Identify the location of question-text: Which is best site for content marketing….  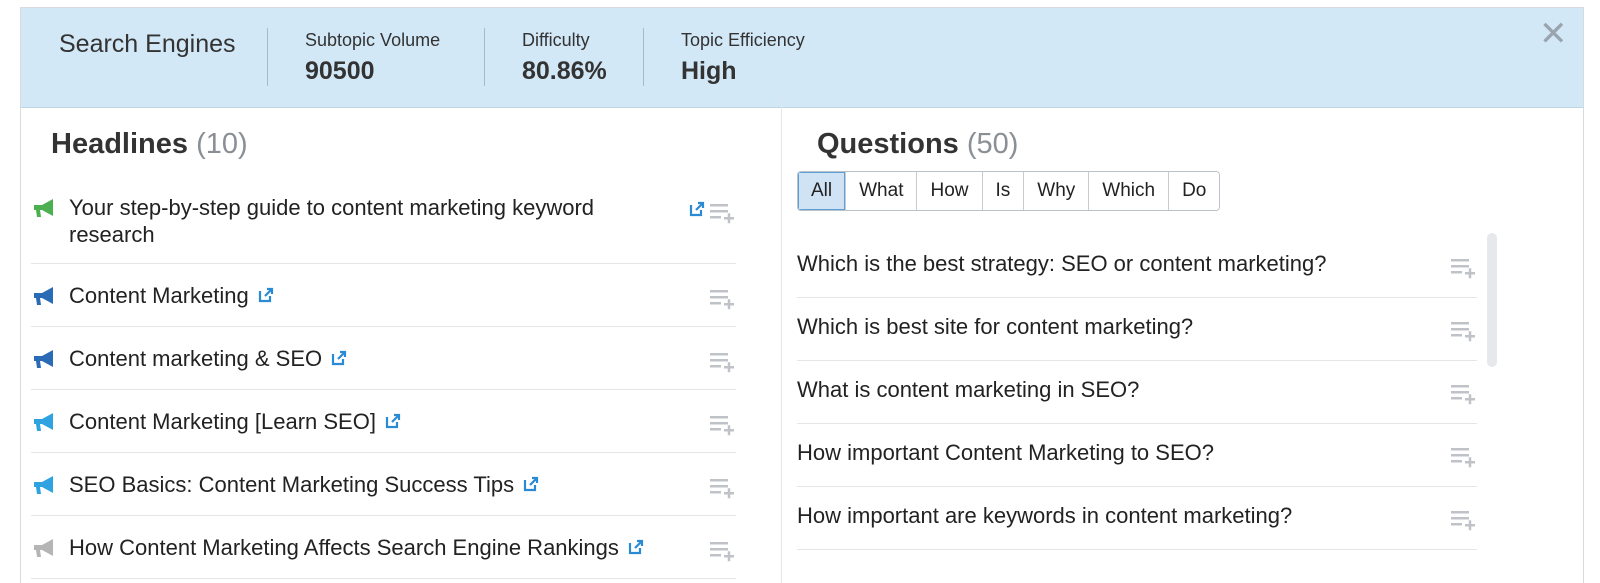
(995, 327).